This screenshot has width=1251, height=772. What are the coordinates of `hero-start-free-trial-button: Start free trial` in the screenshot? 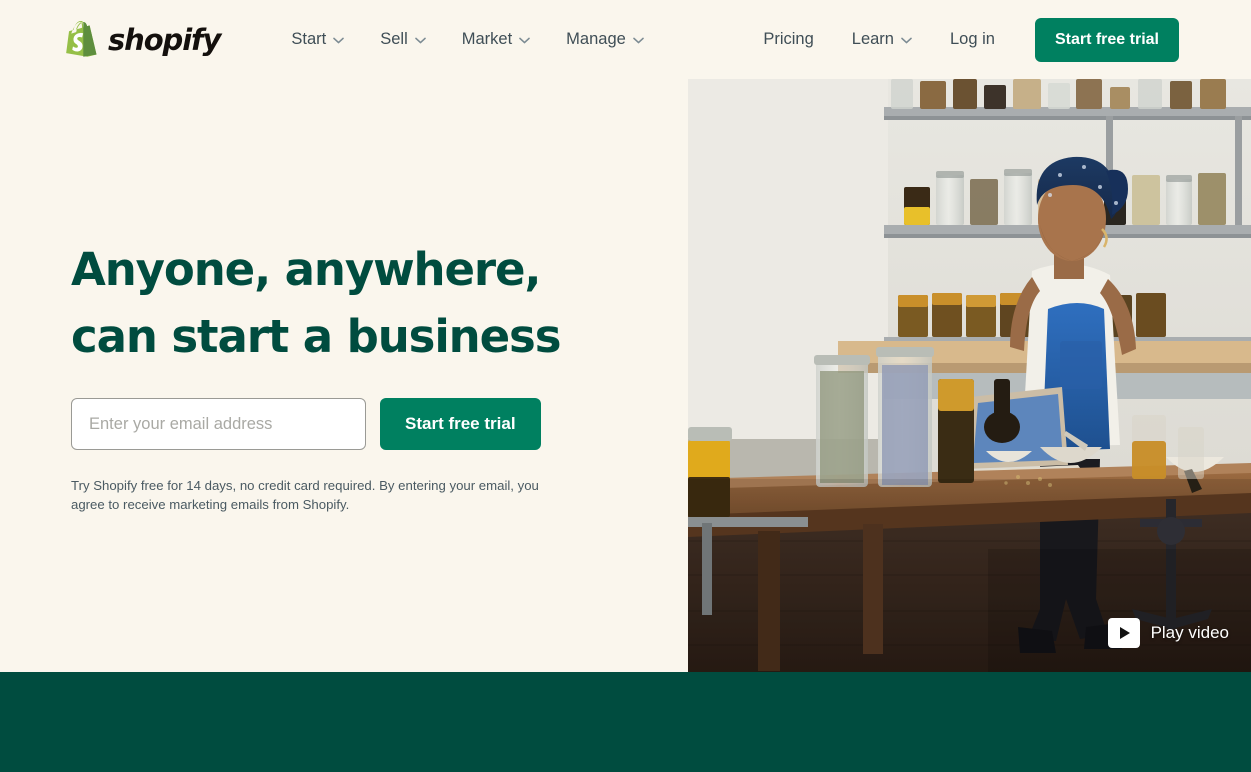 It's located at (460, 424).